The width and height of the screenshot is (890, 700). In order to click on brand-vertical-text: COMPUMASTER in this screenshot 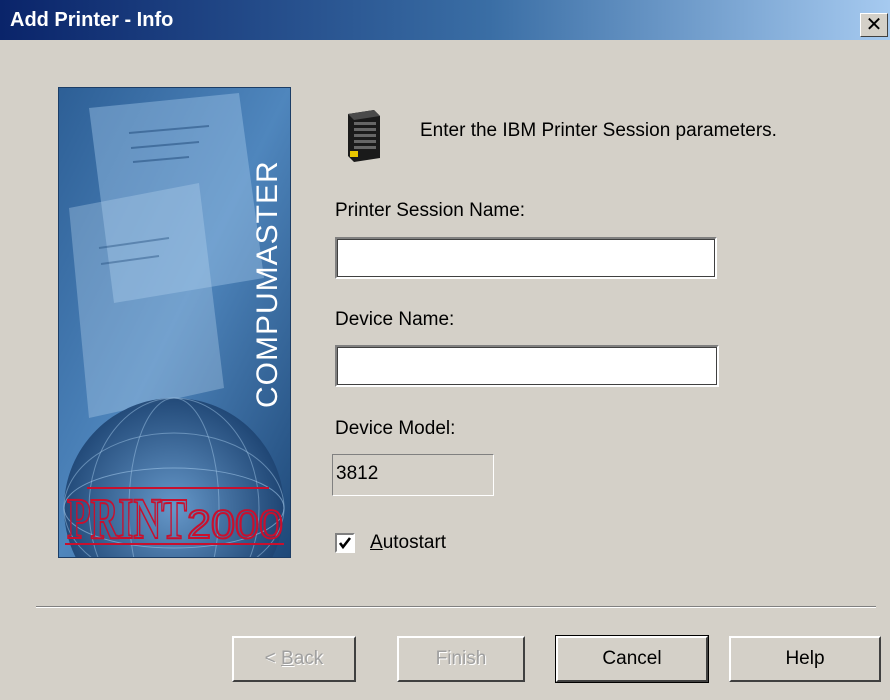, I will do `click(267, 284)`.